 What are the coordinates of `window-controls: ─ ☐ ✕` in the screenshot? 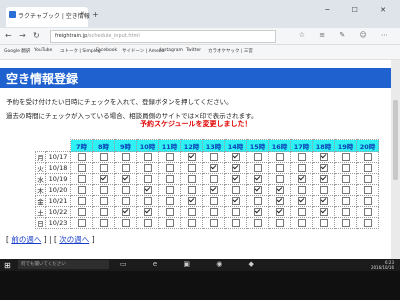 It's located at (360, 10).